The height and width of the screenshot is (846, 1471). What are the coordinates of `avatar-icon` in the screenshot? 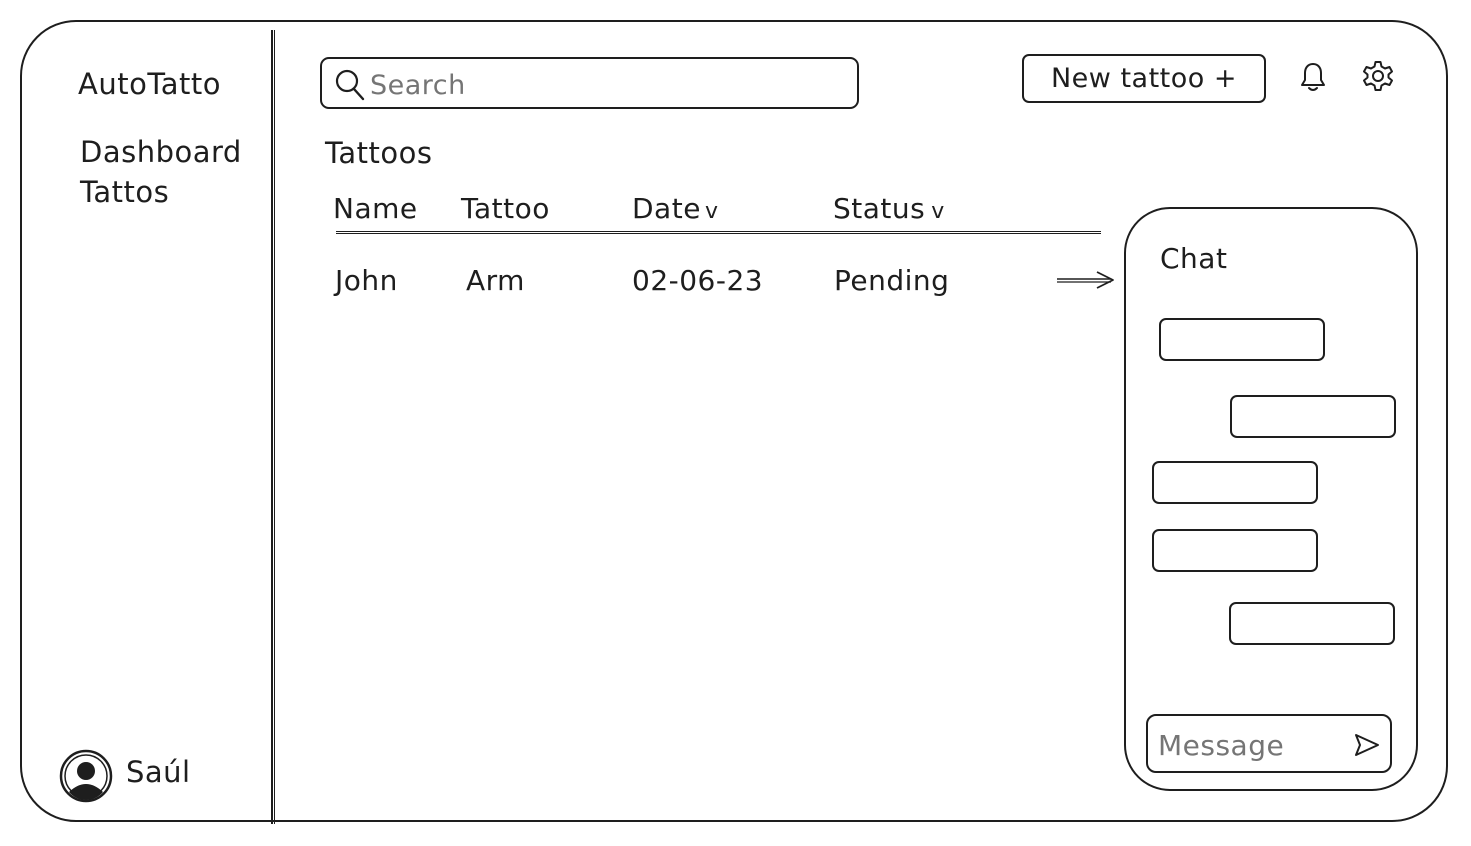 It's located at (86, 777).